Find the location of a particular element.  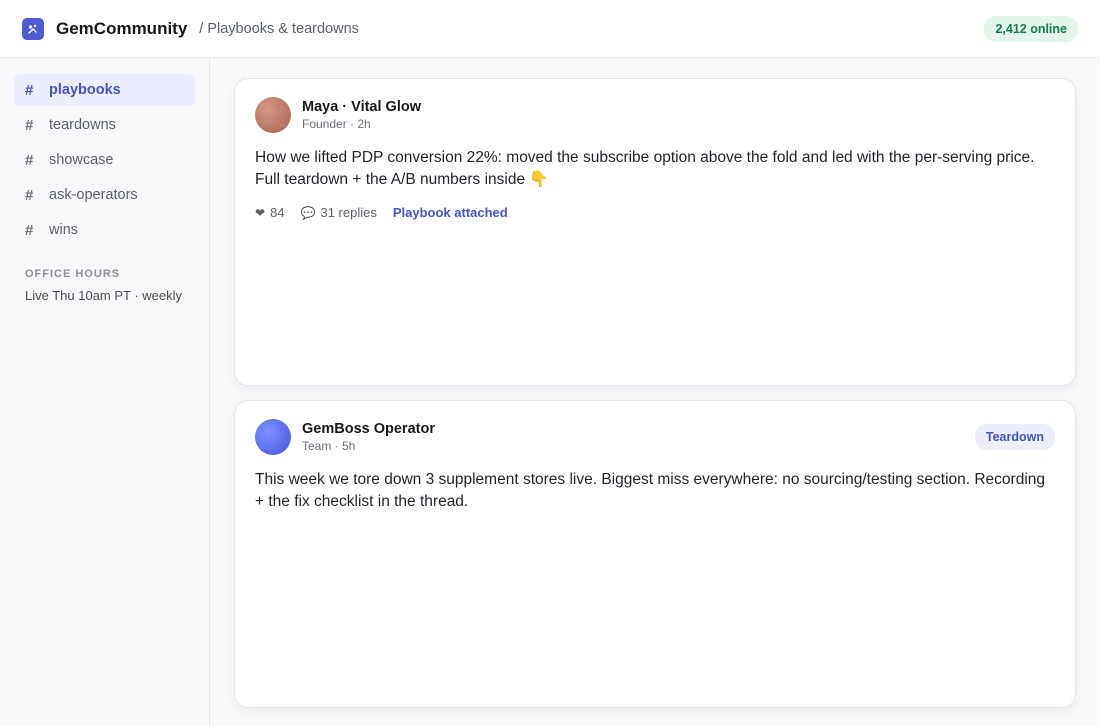

like-button: ❤ 84 is located at coordinates (270, 212).